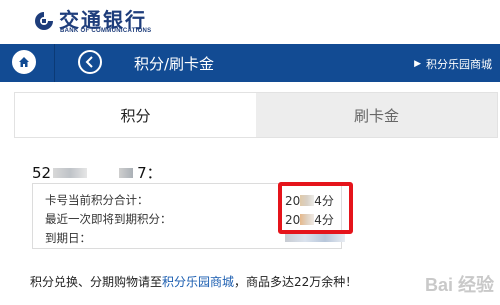 Image resolution: width=500 pixels, height=305 pixels. What do you see at coordinates (250, 63) in the screenshot?
I see `navbar: 积分/刷卡金 ▶ 积分乐园商城` at bounding box center [250, 63].